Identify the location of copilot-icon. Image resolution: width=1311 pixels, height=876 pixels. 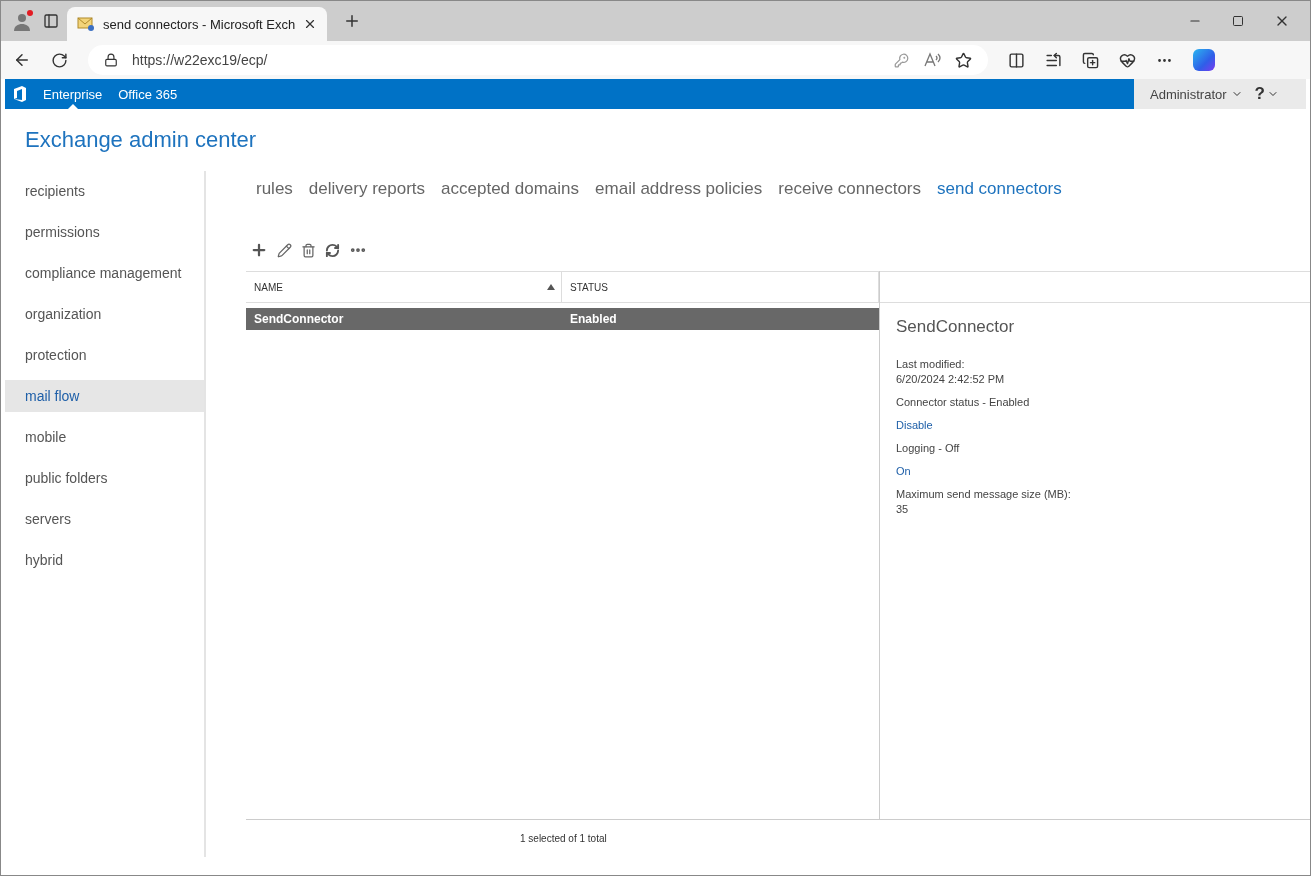
(1204, 60).